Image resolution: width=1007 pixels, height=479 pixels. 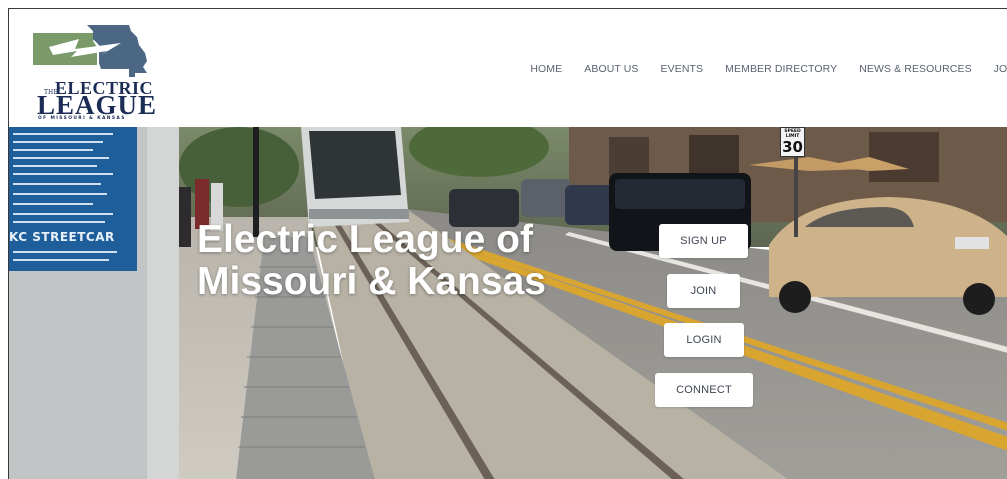 What do you see at coordinates (82, 118) in the screenshot?
I see `logo-subtitle: OF MISSOURI & KANSAS` at bounding box center [82, 118].